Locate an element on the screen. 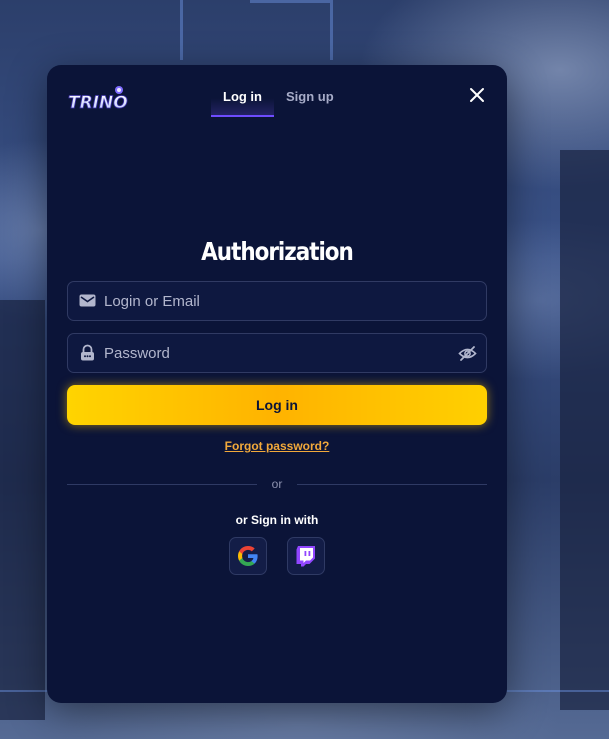 The width and height of the screenshot is (609, 739). login-email-input is located at coordinates (274, 301).